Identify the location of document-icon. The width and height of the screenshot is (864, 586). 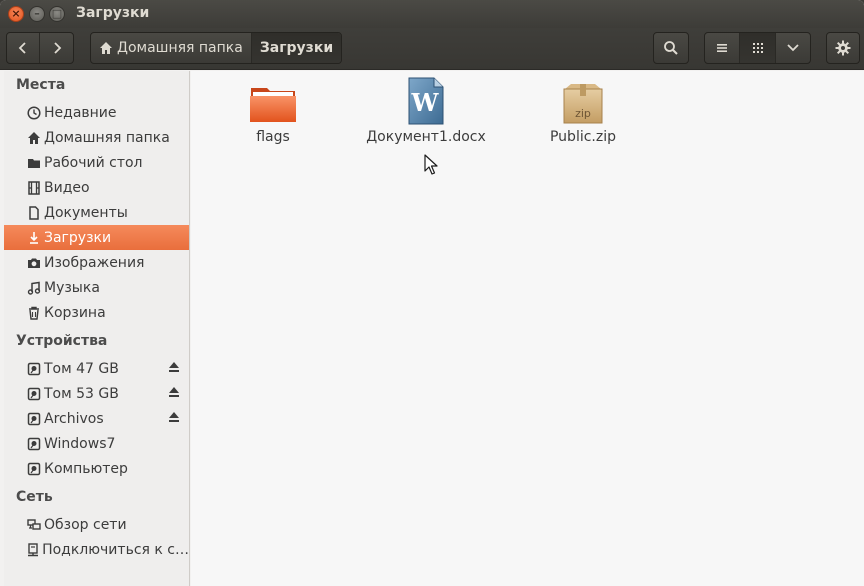
(34, 213).